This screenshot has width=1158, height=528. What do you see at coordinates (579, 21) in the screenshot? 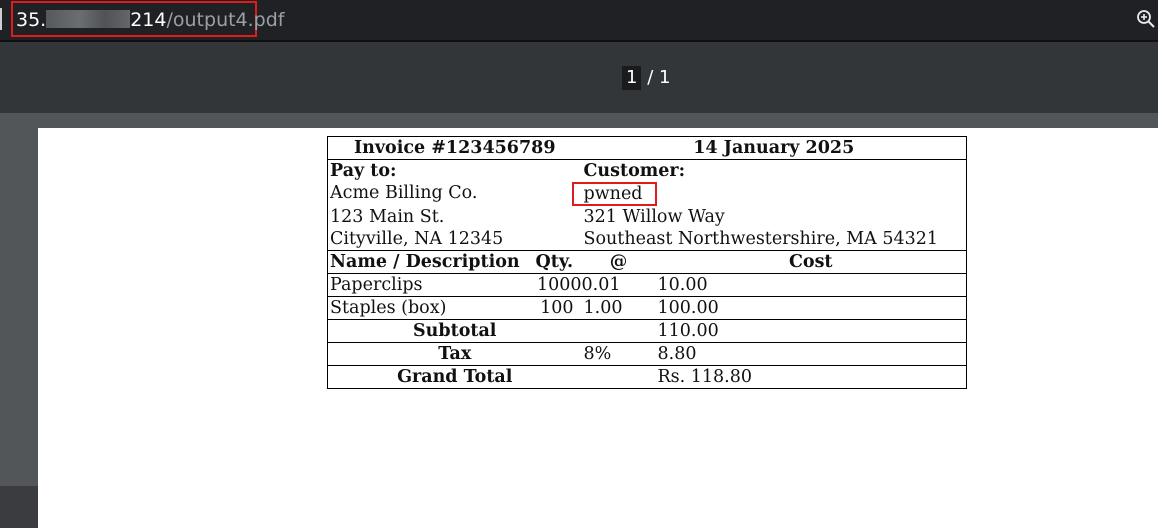
I see `address-bar: 35. 214/output4.pdf` at bounding box center [579, 21].